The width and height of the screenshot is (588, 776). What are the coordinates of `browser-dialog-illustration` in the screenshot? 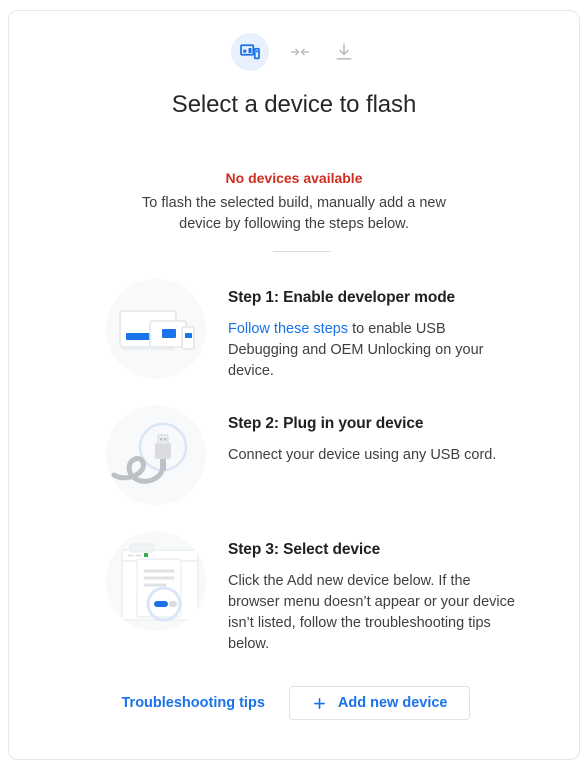 It's located at (156, 581).